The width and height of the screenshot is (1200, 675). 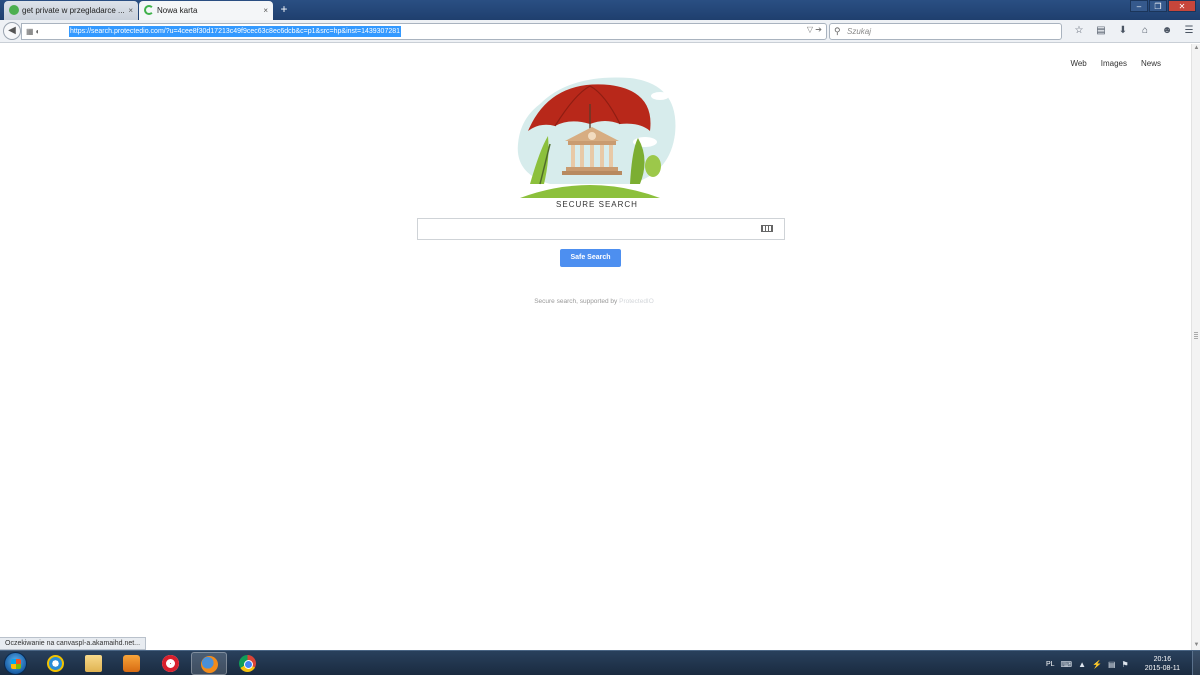 I want to click on top-nav: Web Images News, so click(x=1115, y=63).